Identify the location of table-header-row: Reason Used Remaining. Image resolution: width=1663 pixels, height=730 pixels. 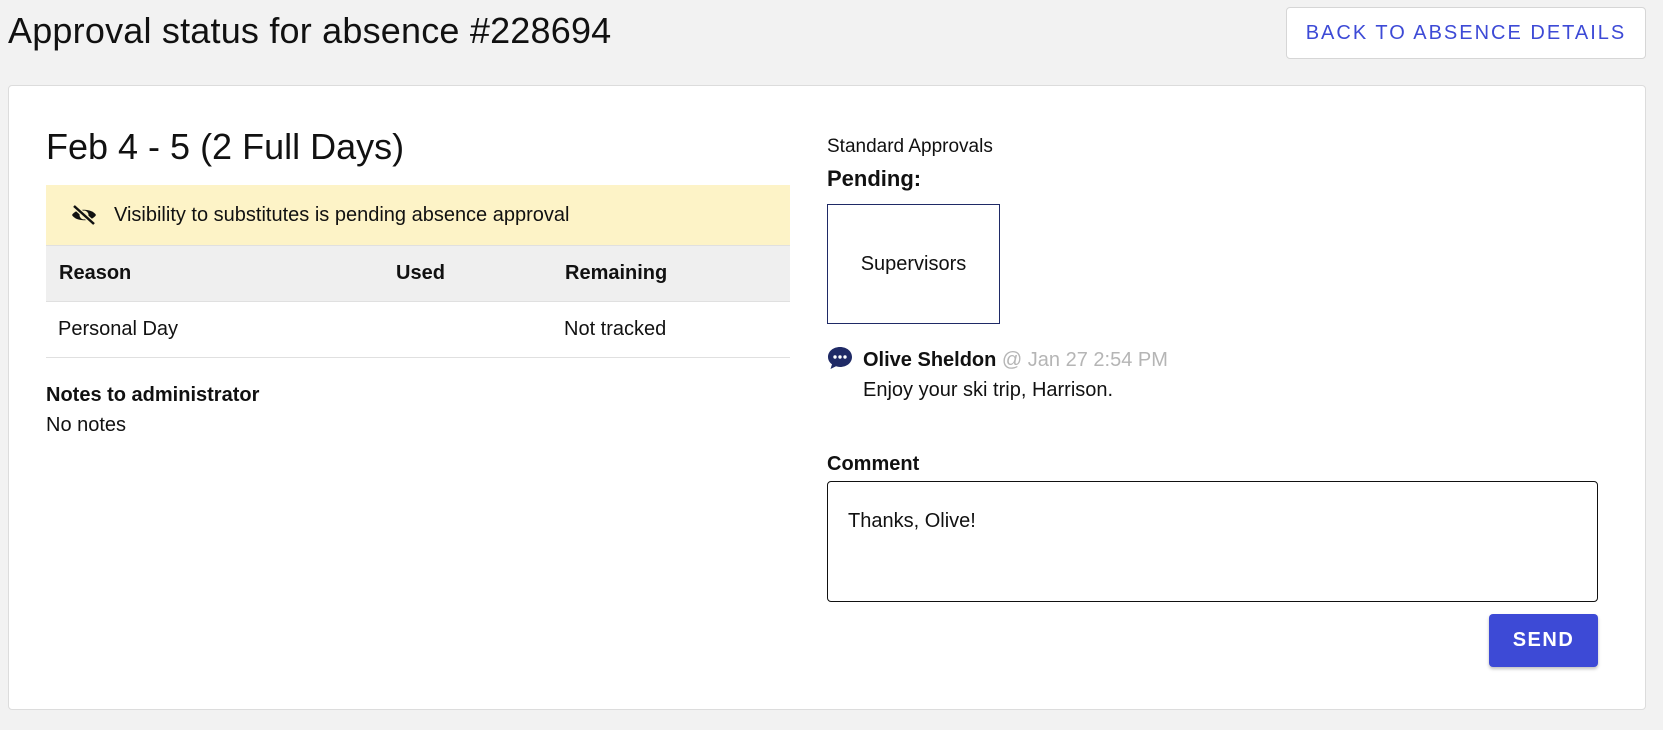
(418, 273).